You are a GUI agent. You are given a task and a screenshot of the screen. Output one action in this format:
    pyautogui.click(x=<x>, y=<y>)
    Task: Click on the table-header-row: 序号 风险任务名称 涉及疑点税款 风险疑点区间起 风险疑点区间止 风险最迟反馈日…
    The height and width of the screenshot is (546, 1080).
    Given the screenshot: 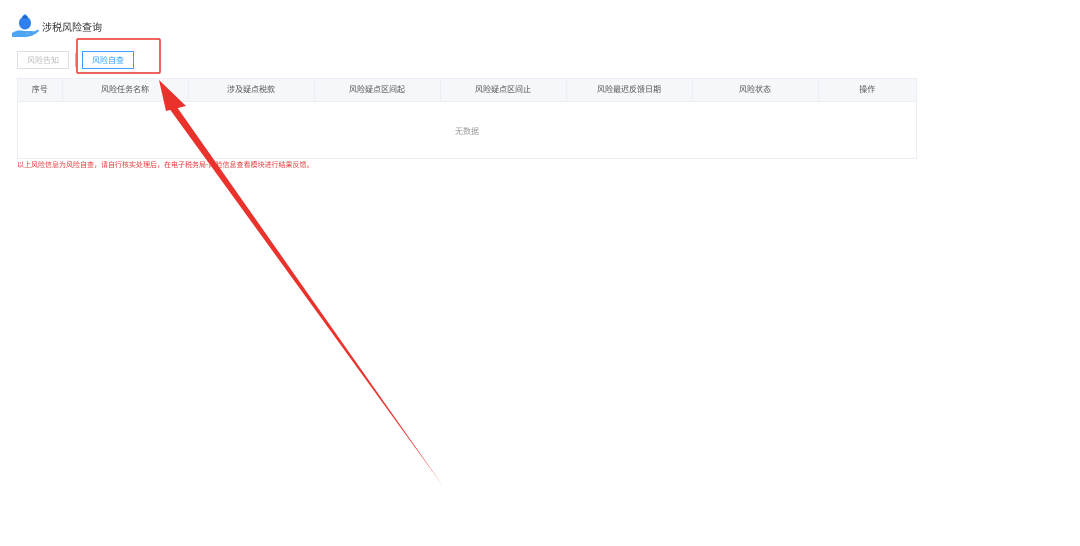 What is the action you would take?
    pyautogui.click(x=467, y=90)
    